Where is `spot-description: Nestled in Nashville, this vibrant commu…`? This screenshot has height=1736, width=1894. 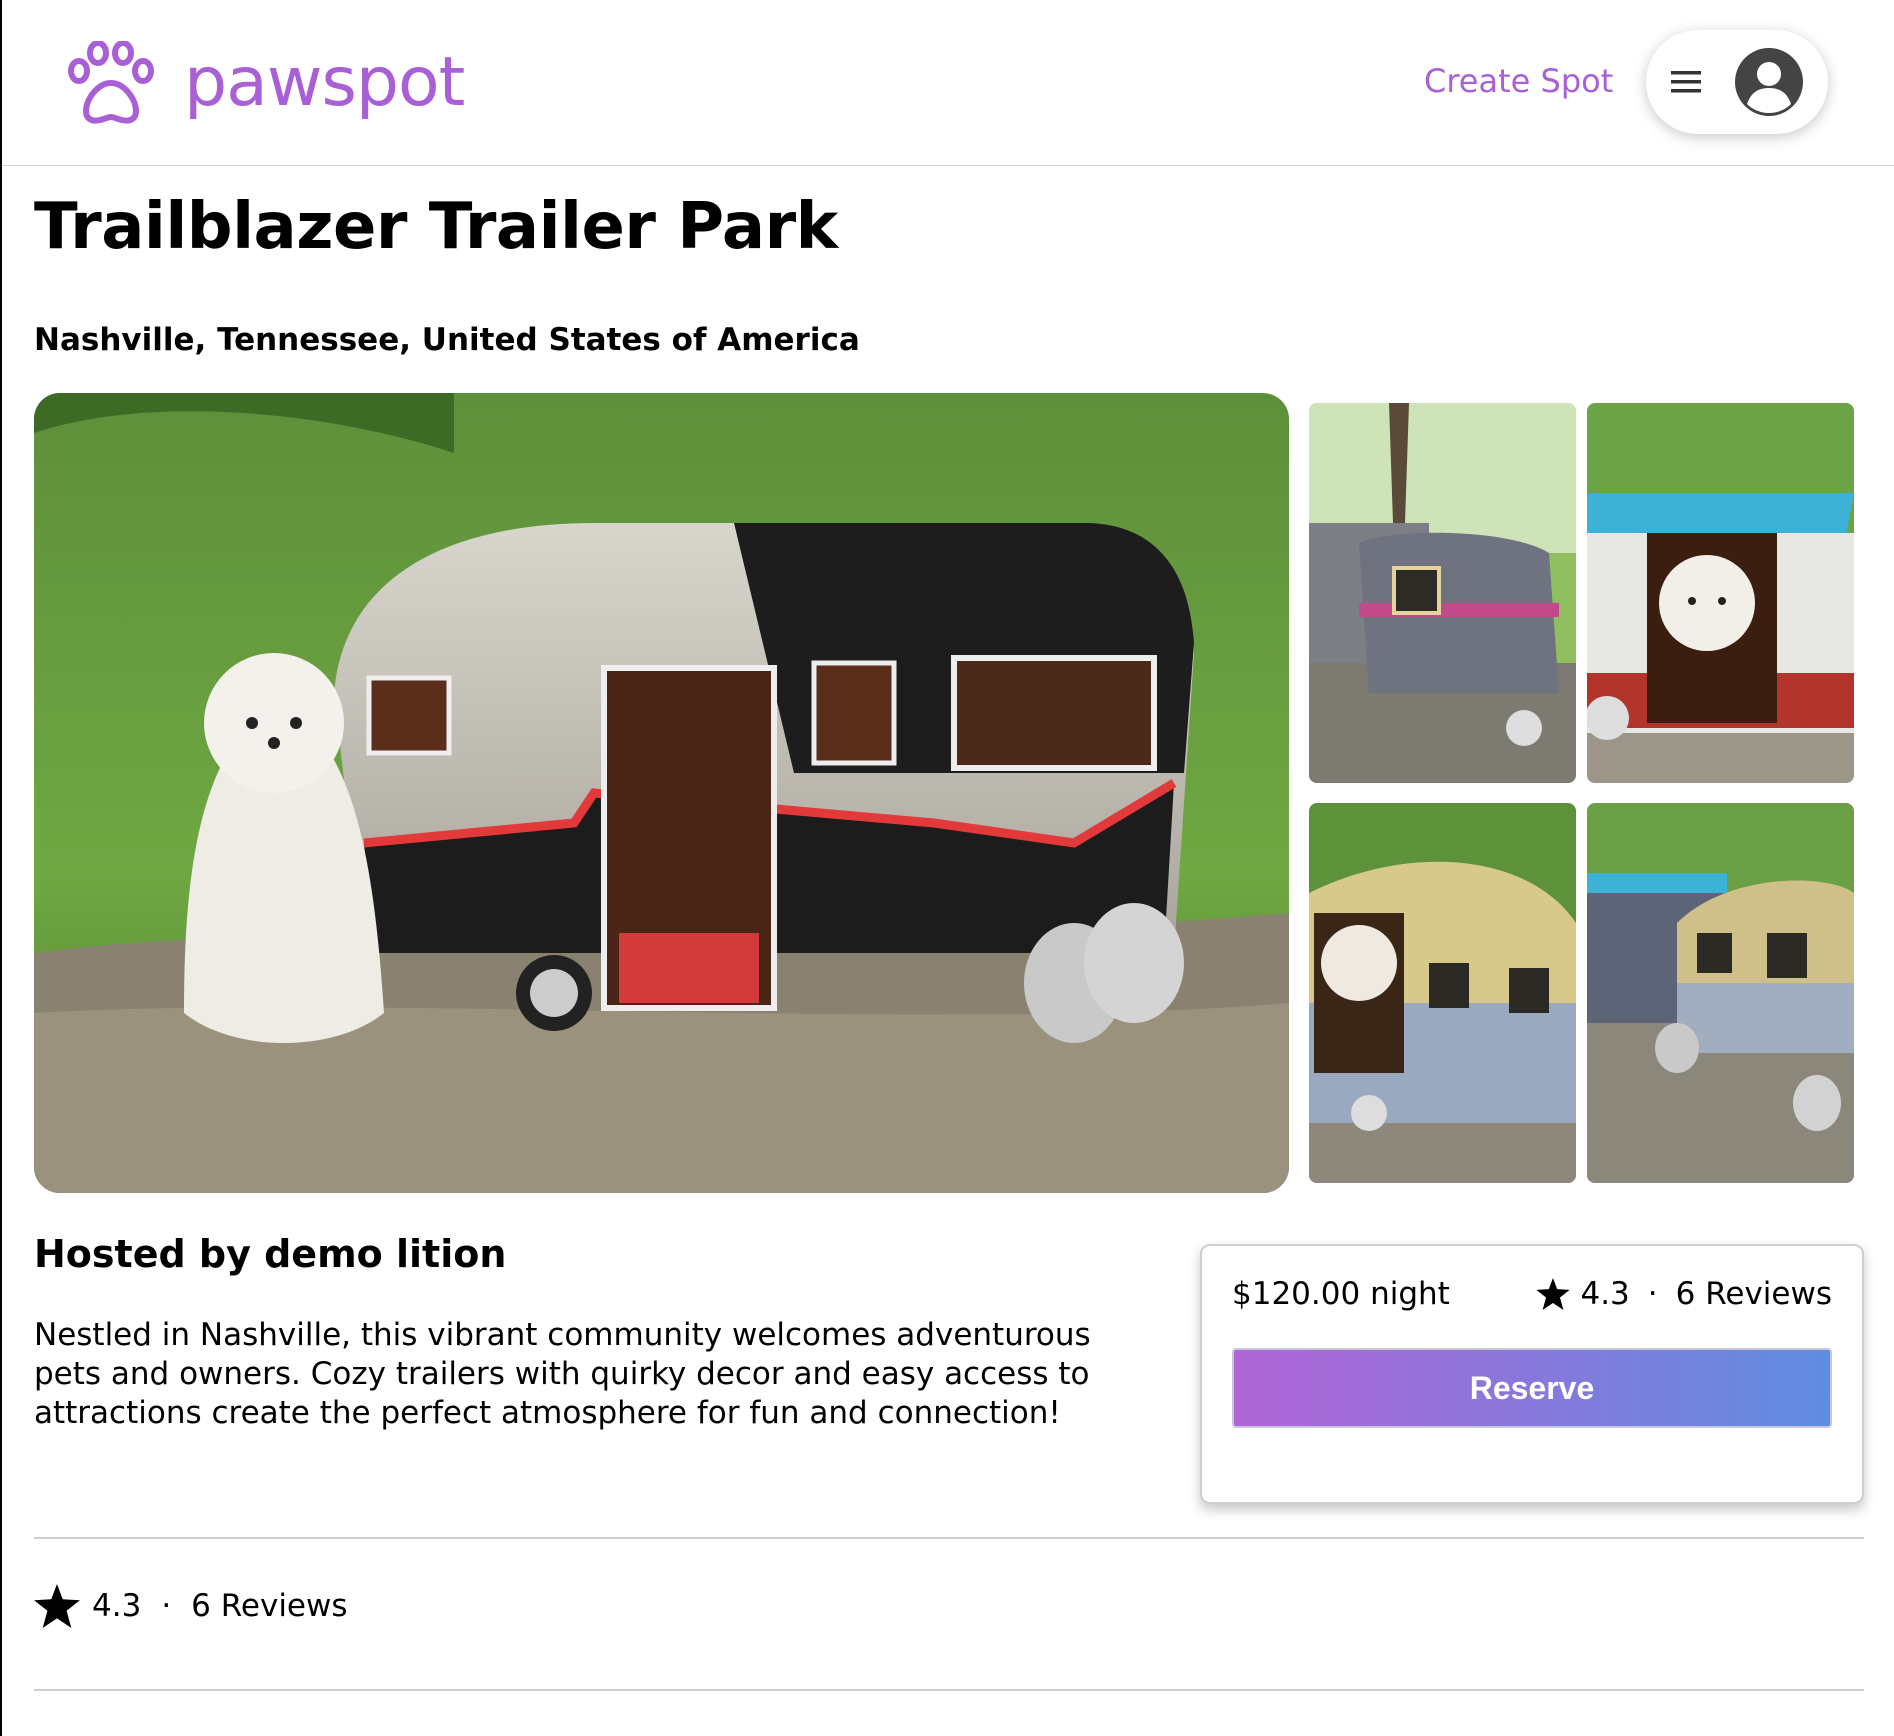 spot-description: Nestled in Nashville, this vibrant commu… is located at coordinates (562, 1374).